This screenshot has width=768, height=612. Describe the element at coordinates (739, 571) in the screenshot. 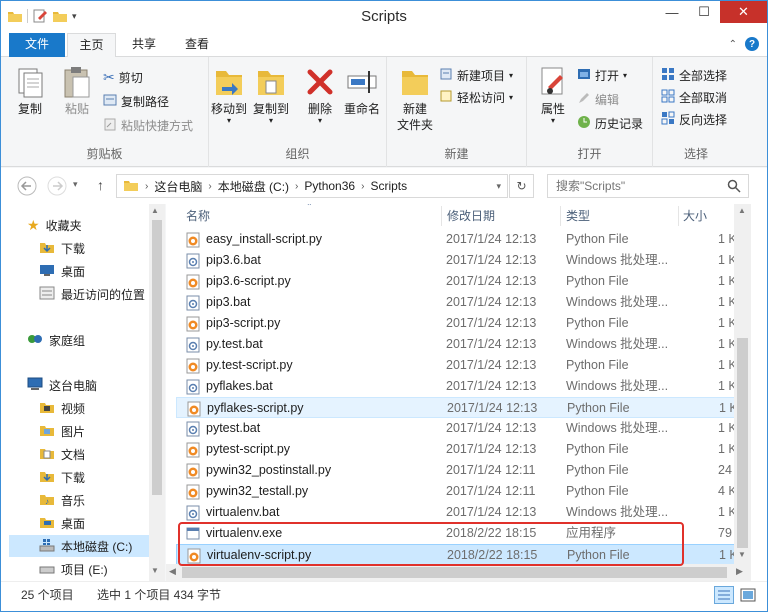

I see `scroll-right-icon: ▶` at that location.